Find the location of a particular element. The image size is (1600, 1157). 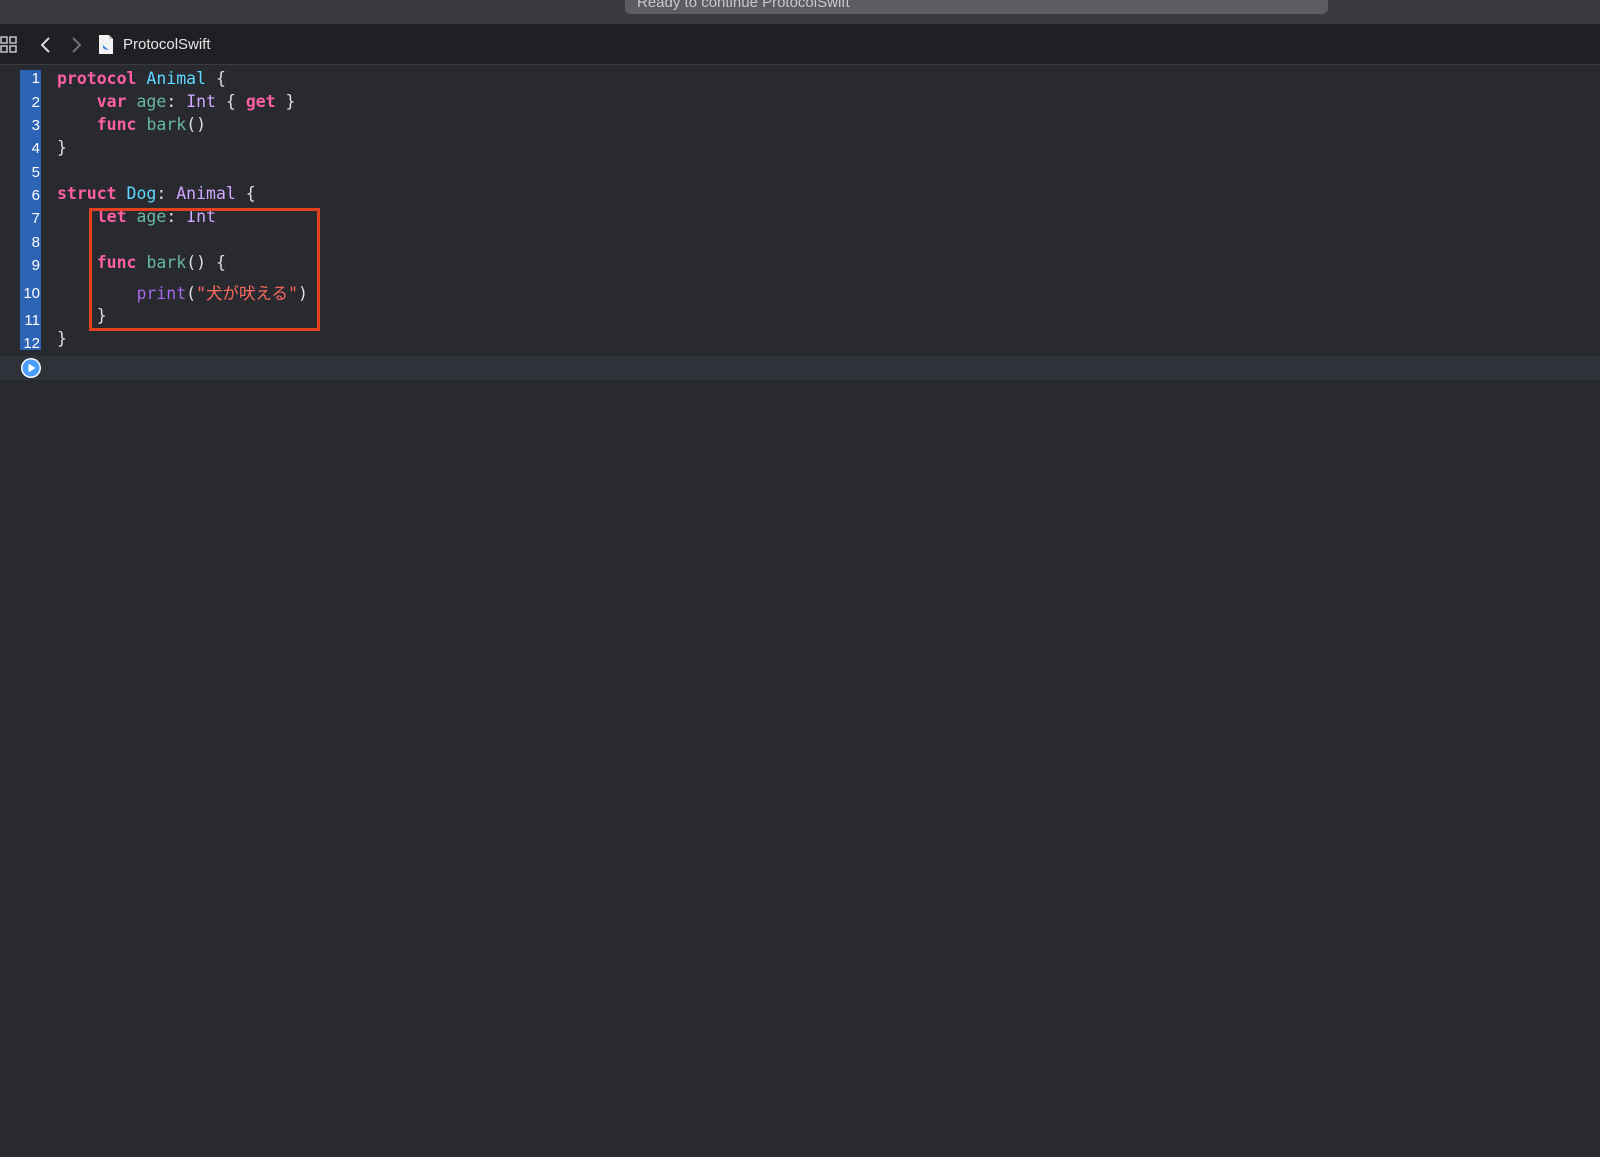

line-number: 2 is located at coordinates (35, 102).